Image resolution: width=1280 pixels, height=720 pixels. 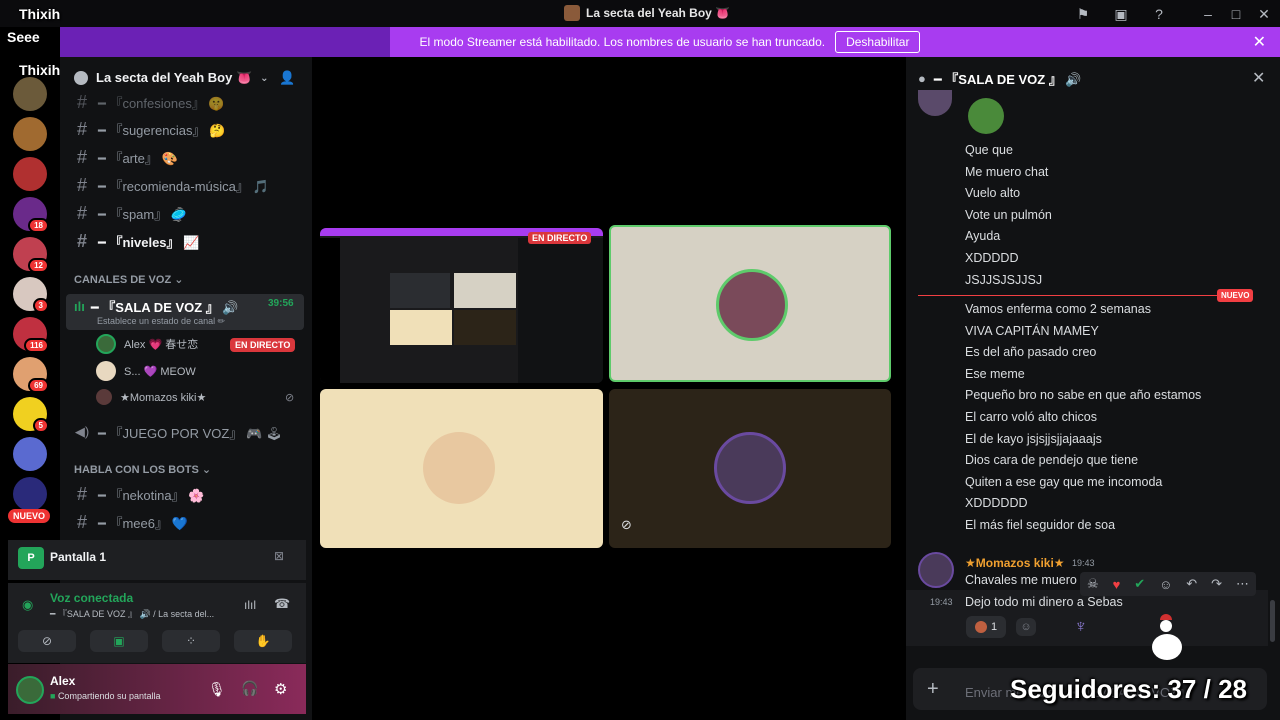 What do you see at coordinates (1272, 621) in the screenshot?
I see `scrollbar` at bounding box center [1272, 621].